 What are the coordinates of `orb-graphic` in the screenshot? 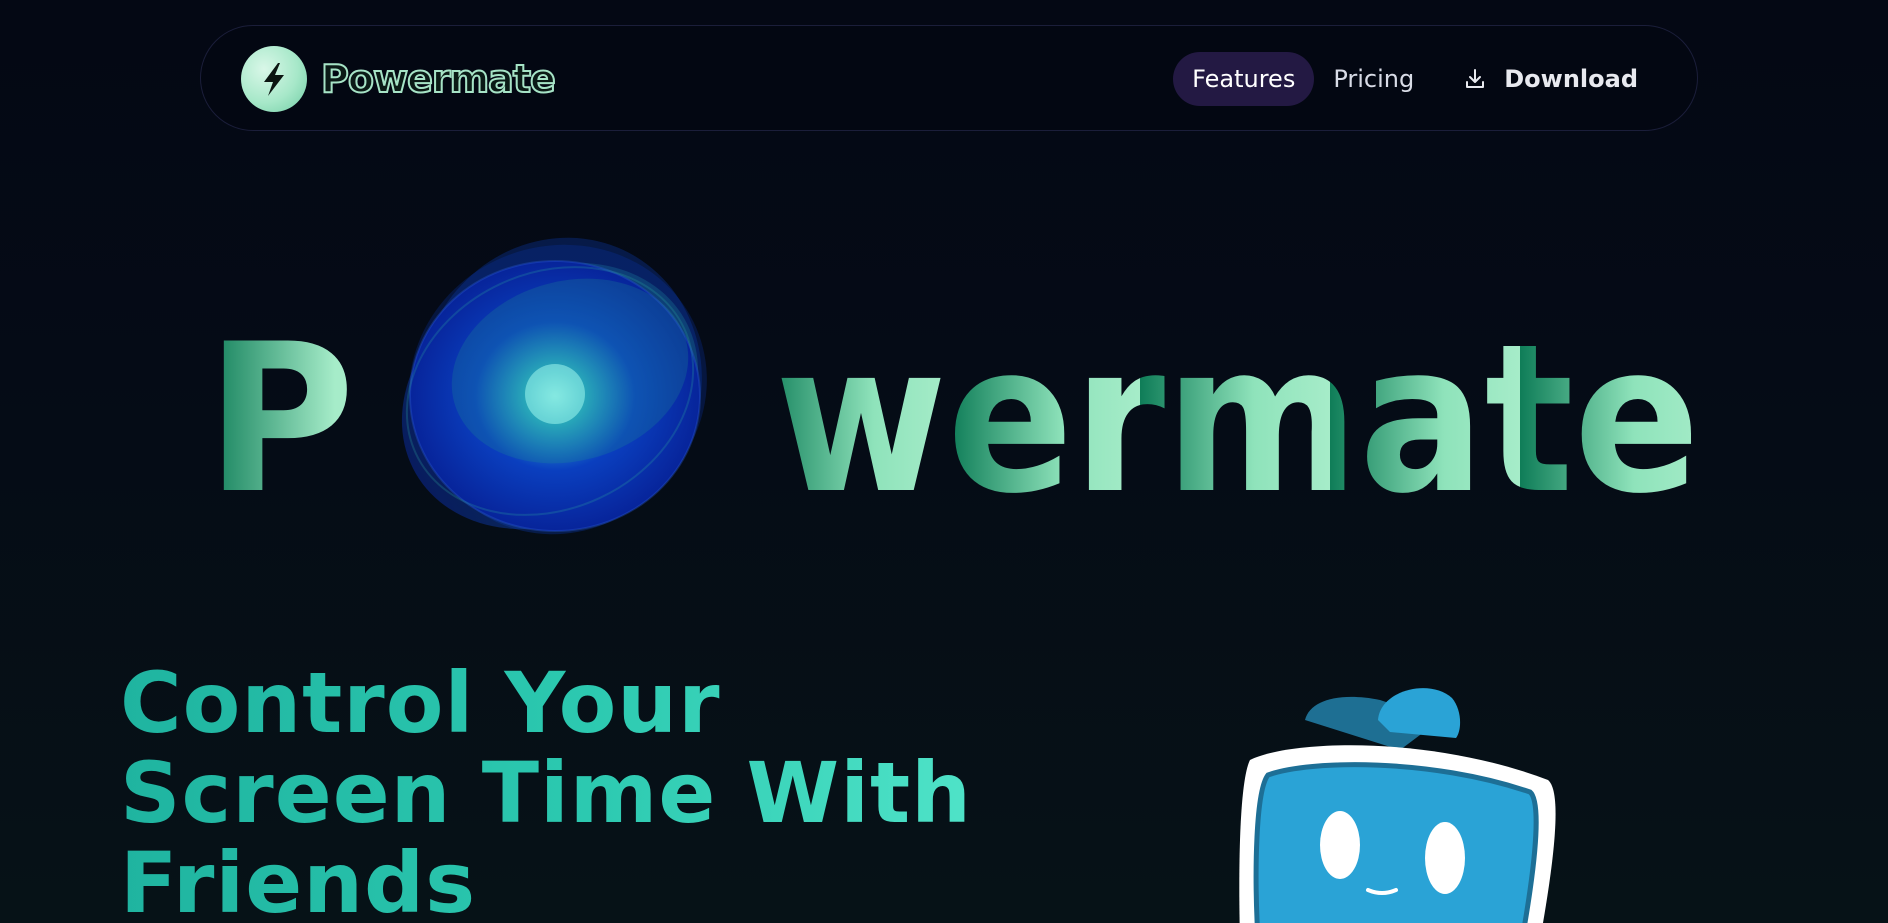 It's located at (554, 386).